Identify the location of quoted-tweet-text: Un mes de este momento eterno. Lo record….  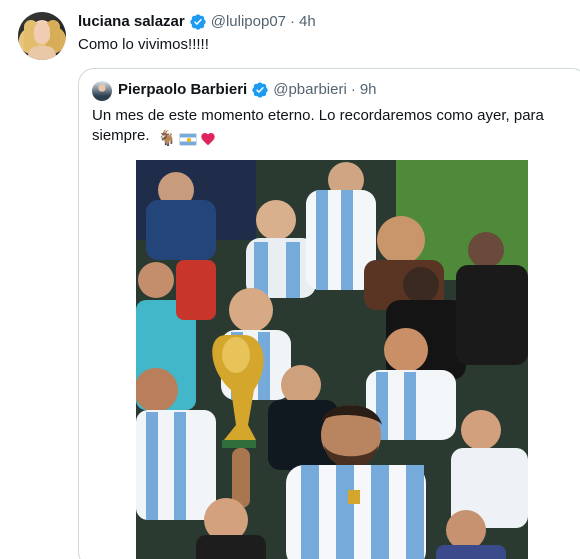
(327, 127).